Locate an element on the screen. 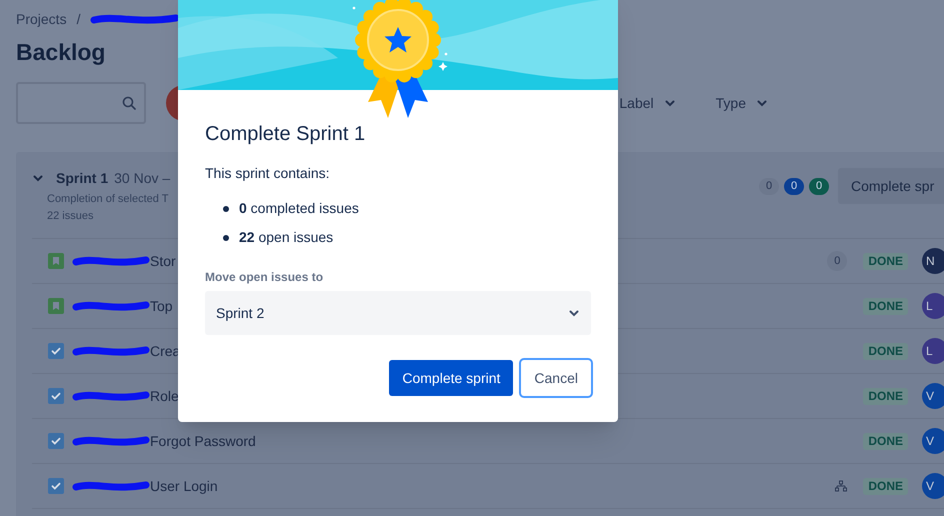  select-label: Move open issues to is located at coordinates (264, 277).